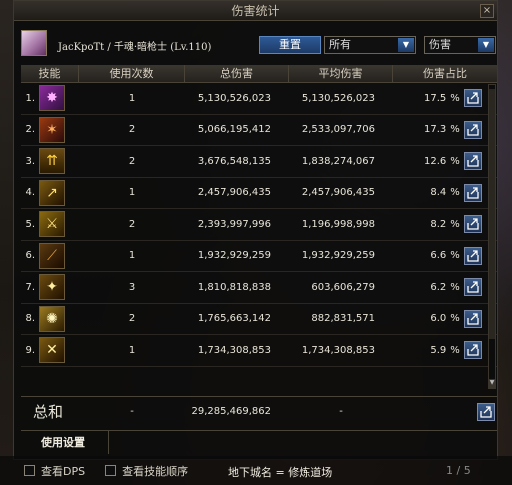 This screenshot has height=485, width=512. Describe the element at coordinates (487, 11) in the screenshot. I see `close-button: ×` at that location.